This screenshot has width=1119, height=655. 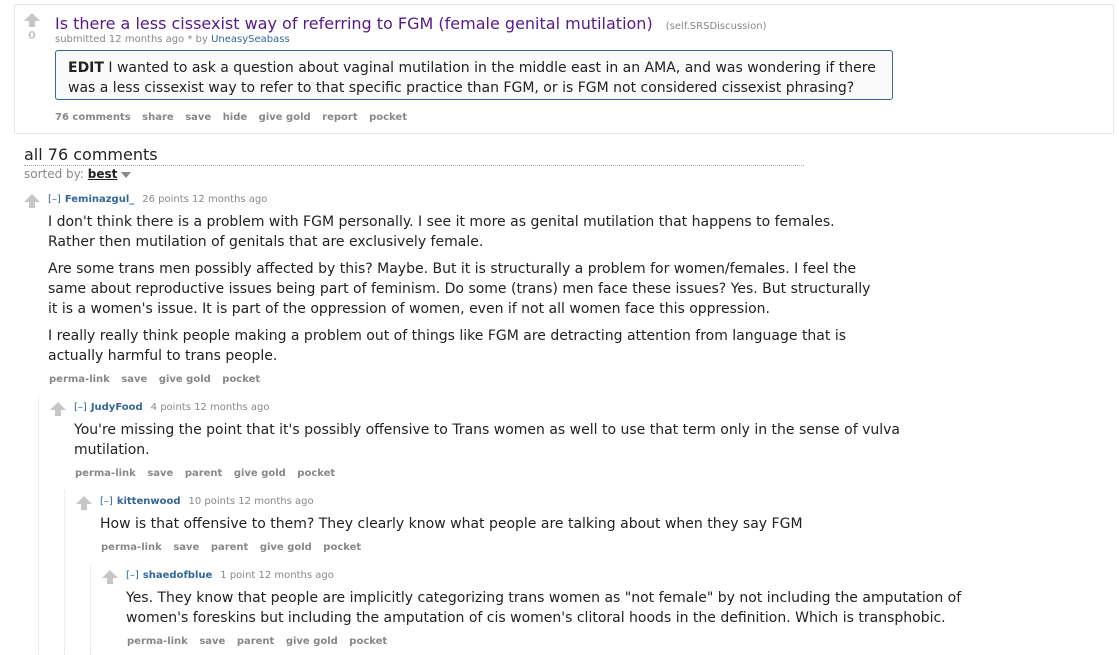 I want to click on post-vote: 0, so click(x=32, y=27).